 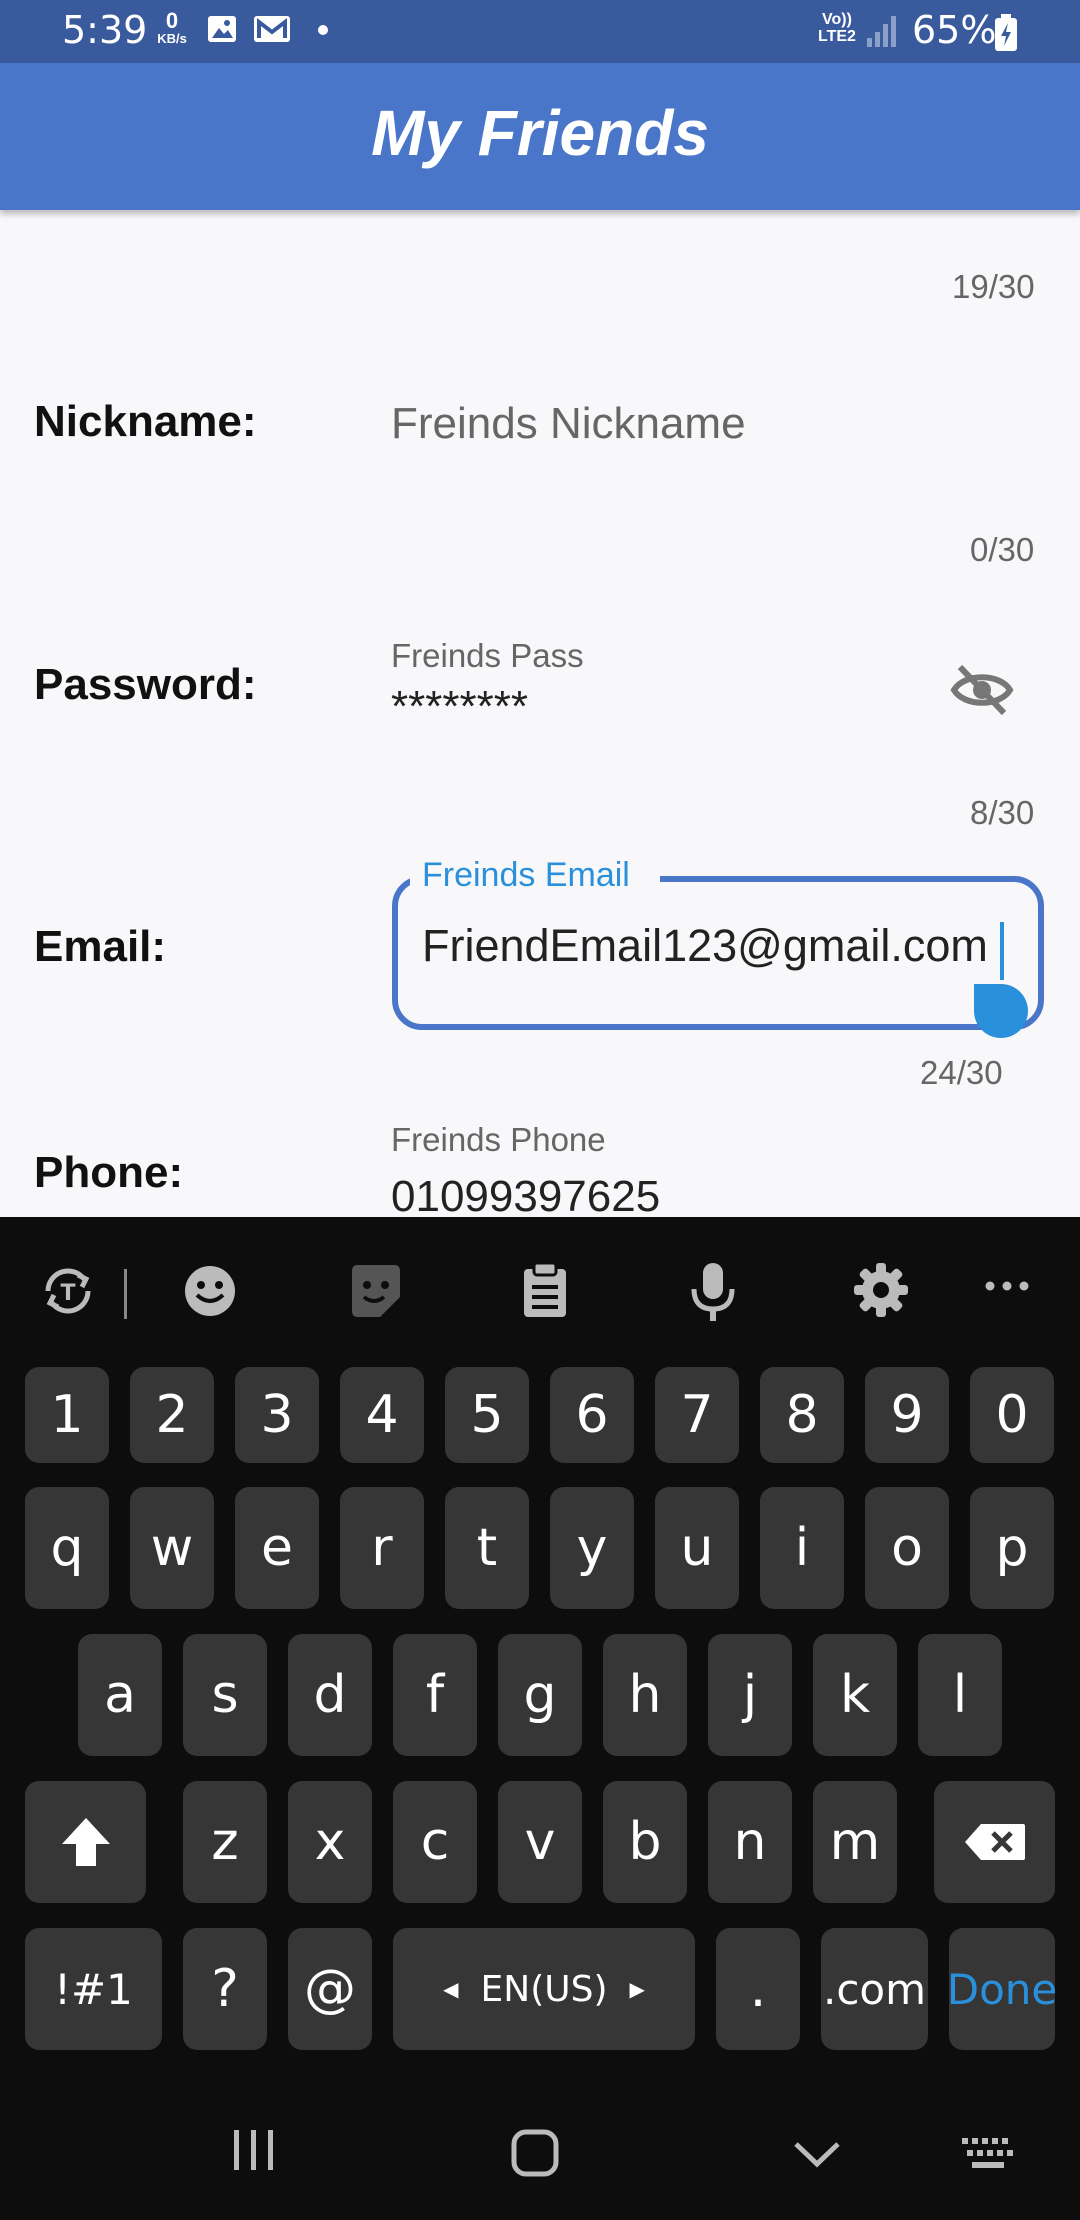 I want to click on key-p: p, so click(x=1012, y=1548).